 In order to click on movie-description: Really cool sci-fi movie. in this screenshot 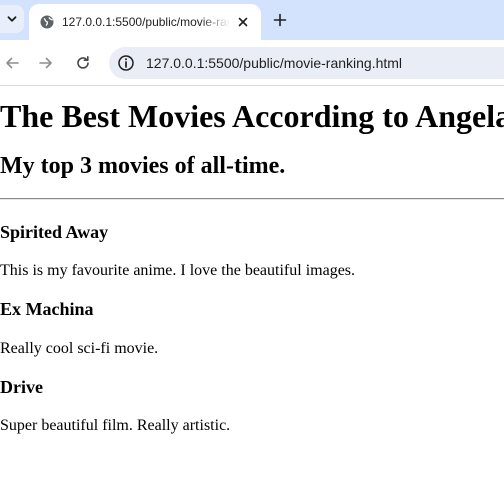, I will do `click(79, 348)`.